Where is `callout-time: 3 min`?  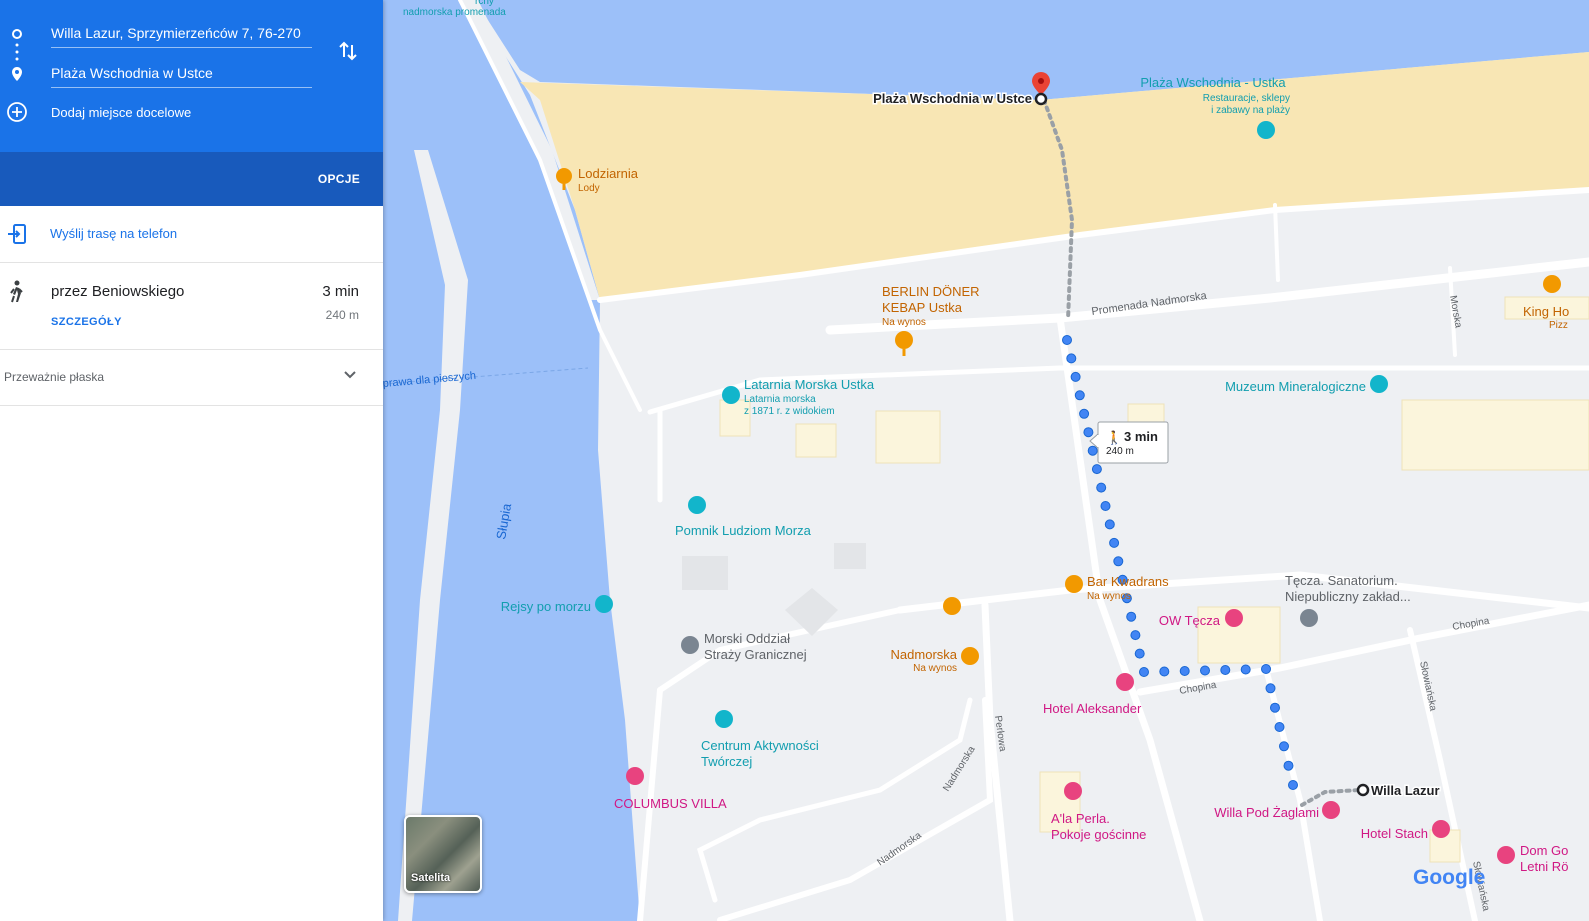 callout-time: 3 min is located at coordinates (1141, 436).